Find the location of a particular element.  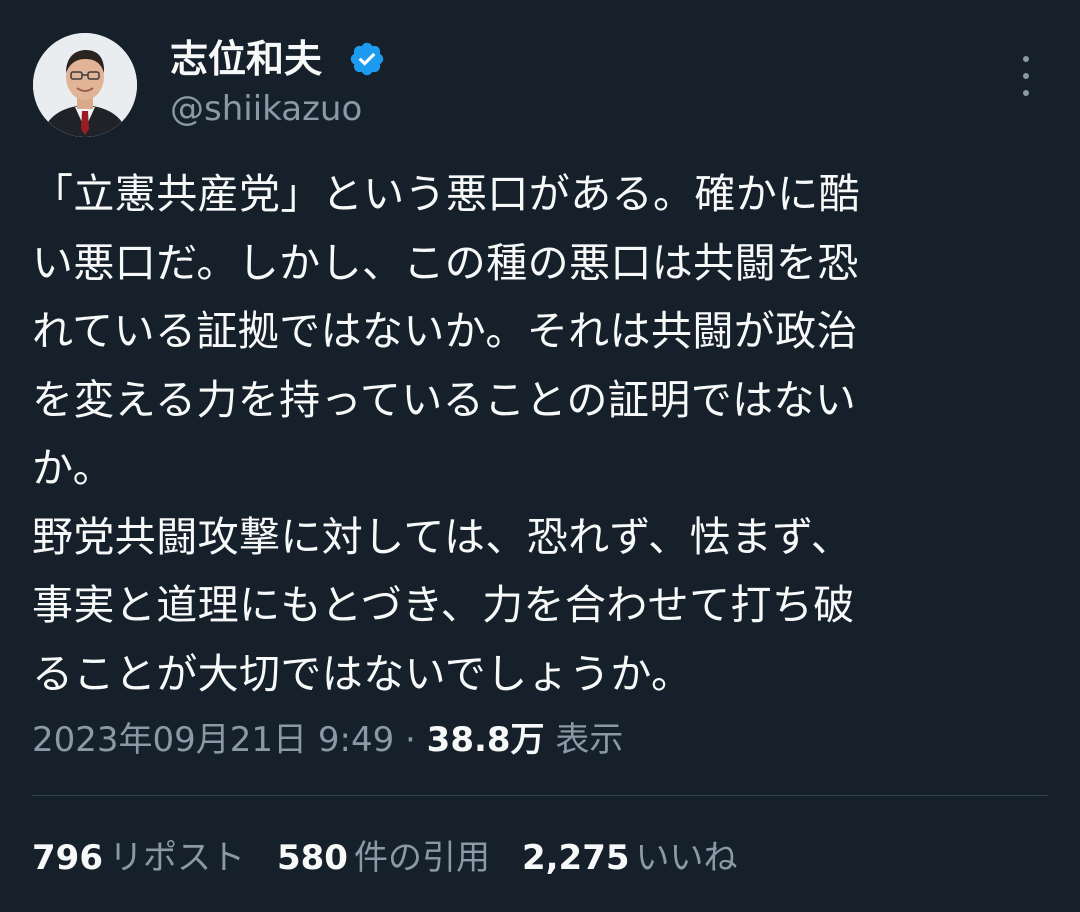

tweet-meta: 2023年09月21日 9:49 · 38.8万 表示 is located at coordinates (327, 740).